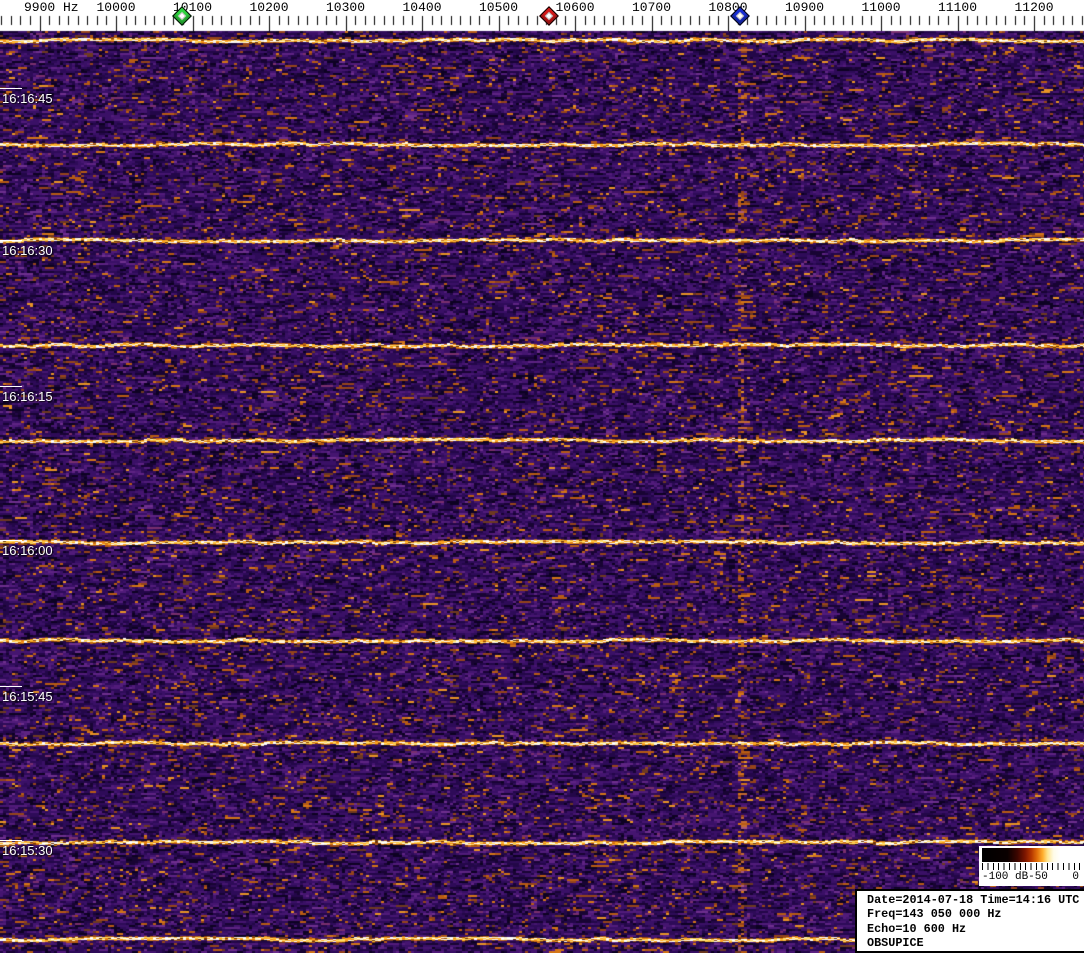  I want to click on info-line-station: OBSUPICE, so click(895, 942).